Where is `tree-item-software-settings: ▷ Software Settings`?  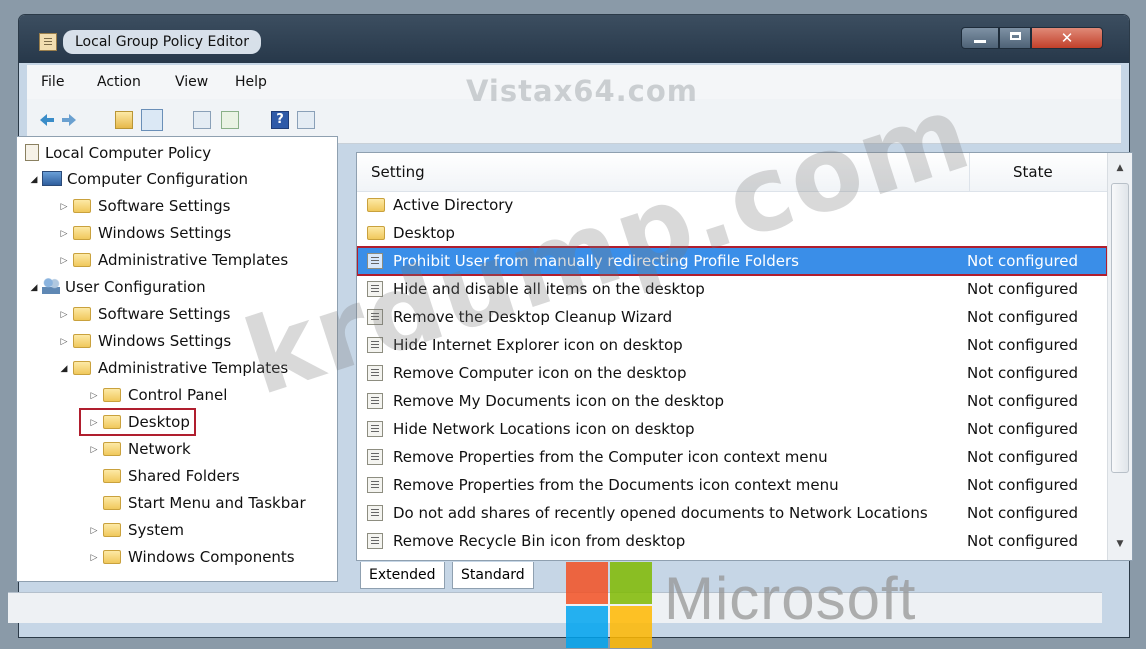
tree-item-software-settings: ▷ Software Settings is located at coordinates (145, 206).